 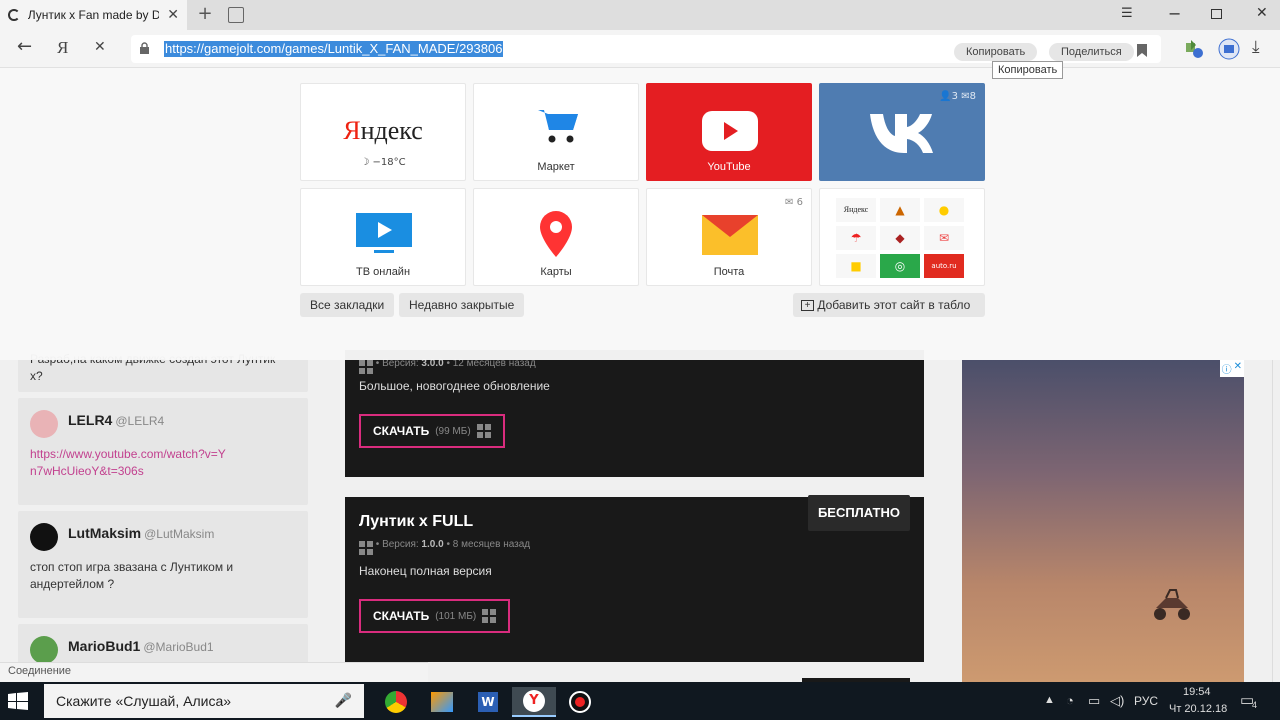 What do you see at coordinates (1127, 13) in the screenshot?
I see `menu-icon: ☰` at bounding box center [1127, 13].